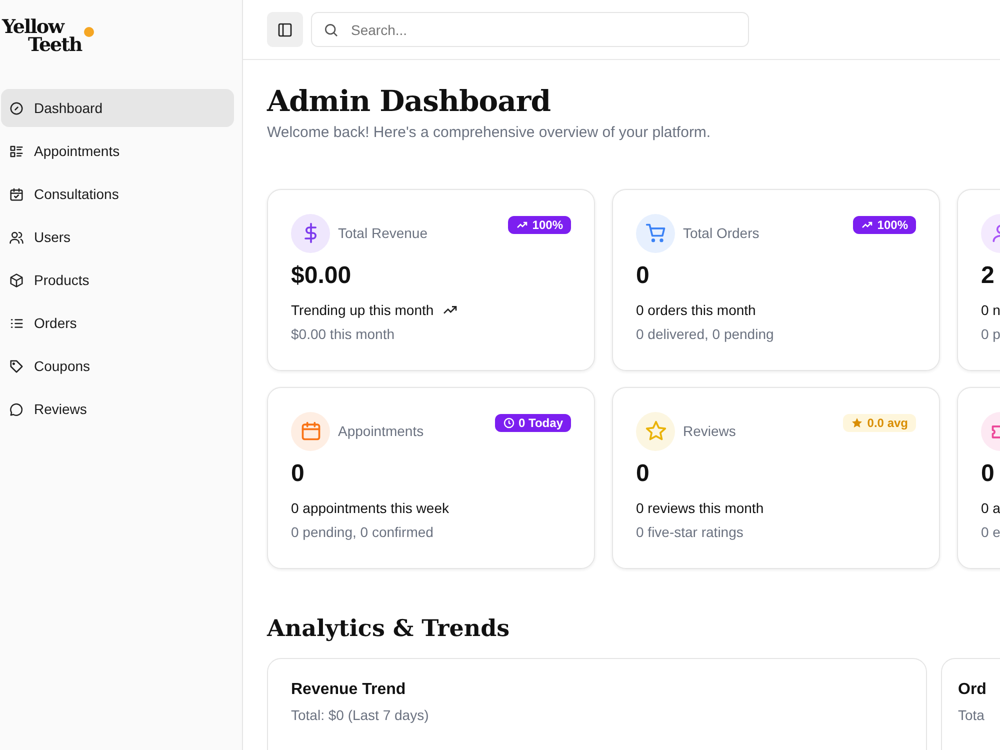  Describe the element at coordinates (705, 334) in the screenshot. I see `stat-note: 0 delivered, 0 pending` at that location.